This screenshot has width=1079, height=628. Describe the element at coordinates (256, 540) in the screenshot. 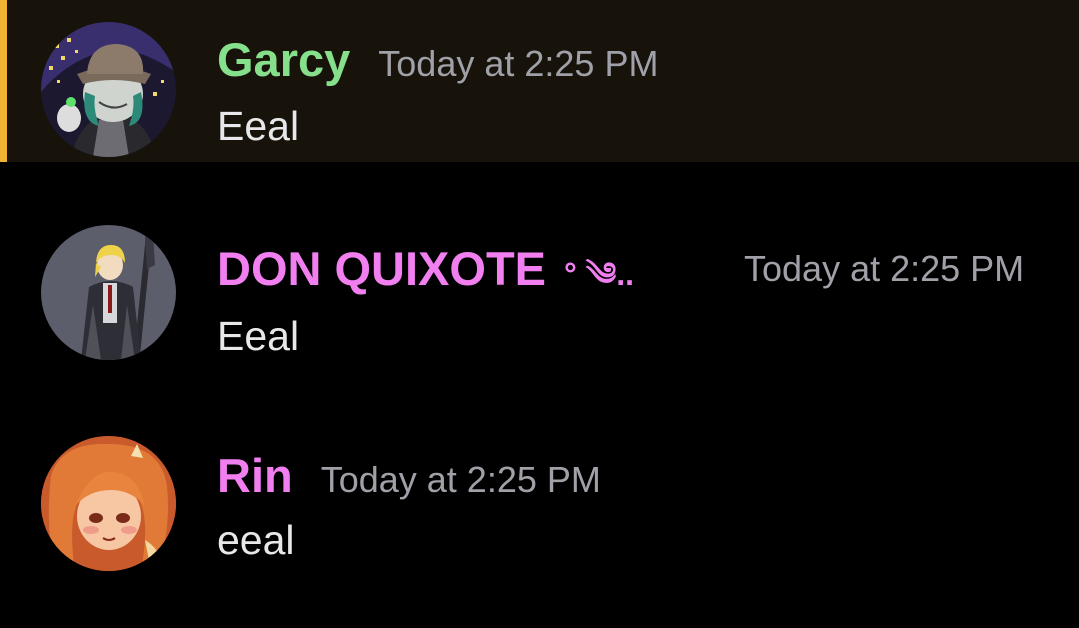

I see `message-content: eeal` at that location.